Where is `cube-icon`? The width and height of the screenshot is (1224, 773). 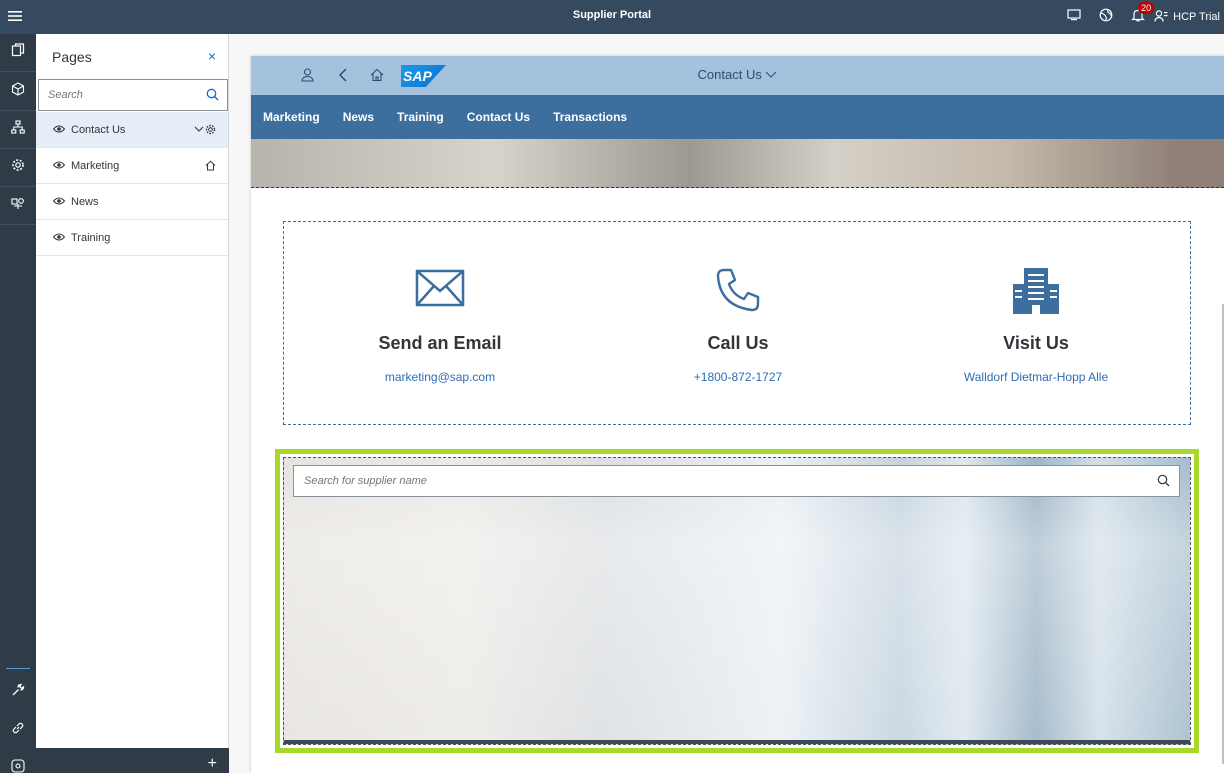
cube-icon is located at coordinates (18, 91).